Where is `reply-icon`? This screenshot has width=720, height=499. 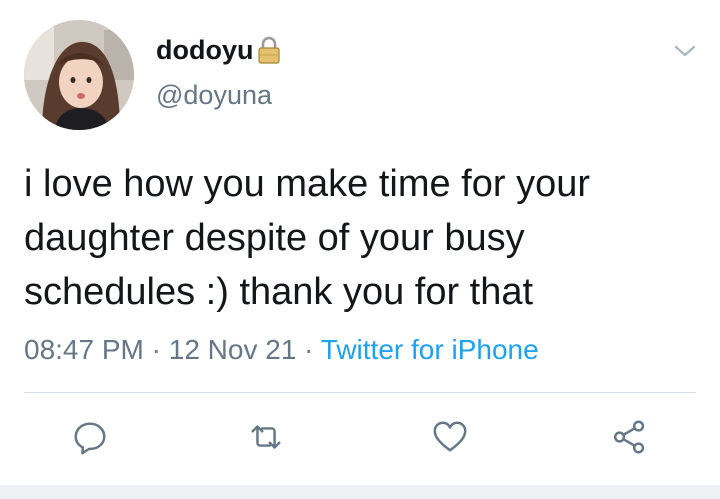
reply-icon is located at coordinates (90, 438).